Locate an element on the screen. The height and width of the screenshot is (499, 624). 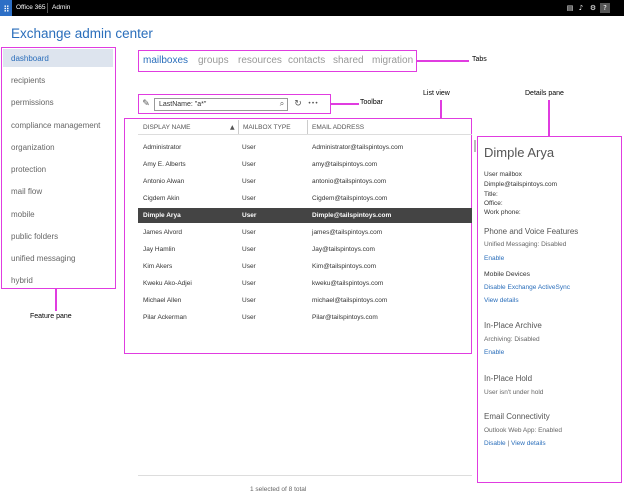
mobile-view-details-link: View details is located at coordinates (501, 300).